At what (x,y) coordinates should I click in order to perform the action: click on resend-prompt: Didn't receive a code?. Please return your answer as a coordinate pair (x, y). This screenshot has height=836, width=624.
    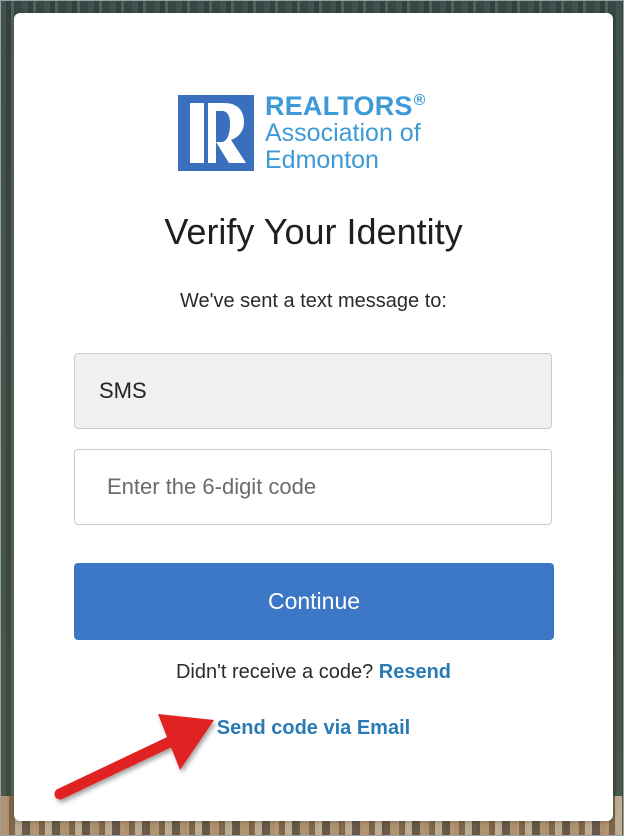
    Looking at the image, I should click on (274, 672).